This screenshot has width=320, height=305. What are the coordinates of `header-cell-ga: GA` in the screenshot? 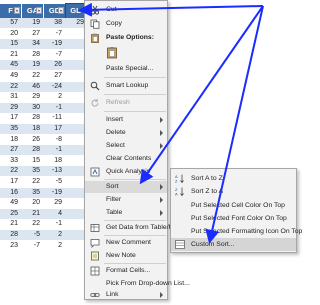 It's located at (33, 11).